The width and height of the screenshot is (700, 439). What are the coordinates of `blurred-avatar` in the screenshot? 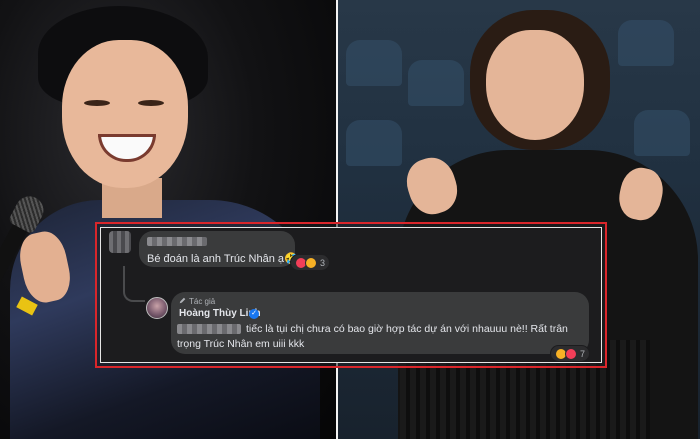 It's located at (120, 242).